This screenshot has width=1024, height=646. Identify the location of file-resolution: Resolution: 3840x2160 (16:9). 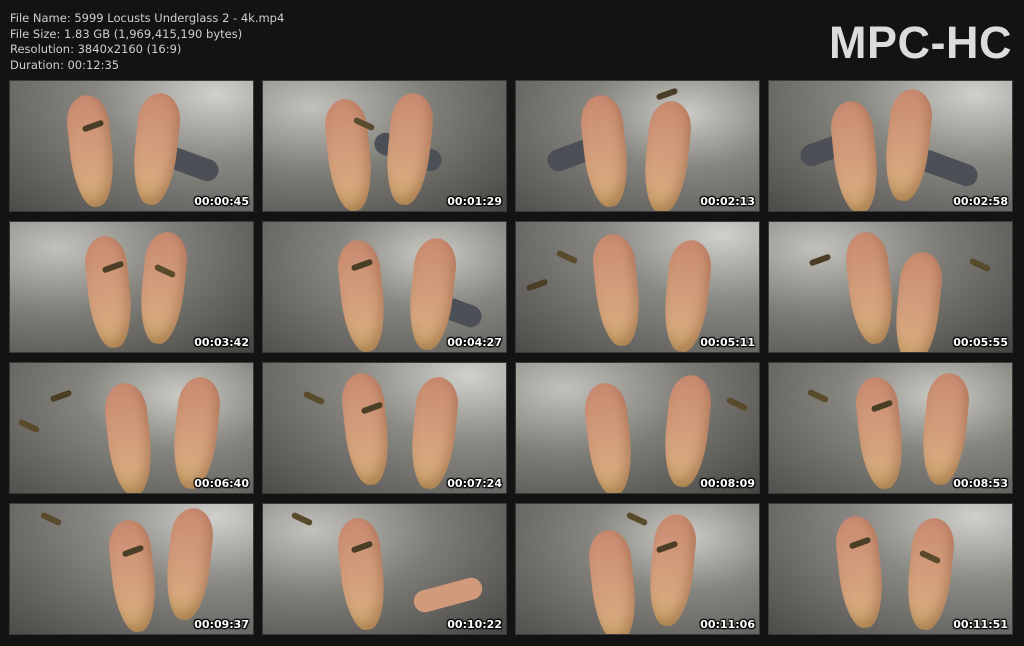
(96, 49).